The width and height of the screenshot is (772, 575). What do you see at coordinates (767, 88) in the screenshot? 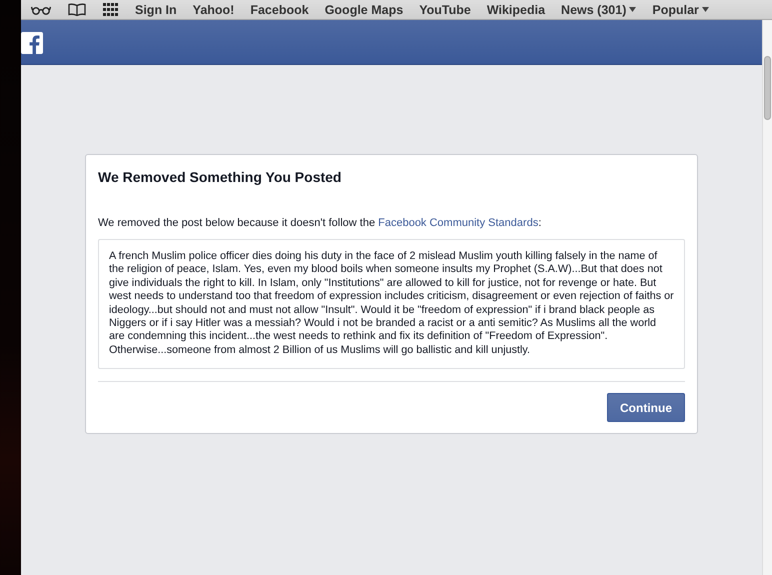
I see `scrollbar-thumb` at bounding box center [767, 88].